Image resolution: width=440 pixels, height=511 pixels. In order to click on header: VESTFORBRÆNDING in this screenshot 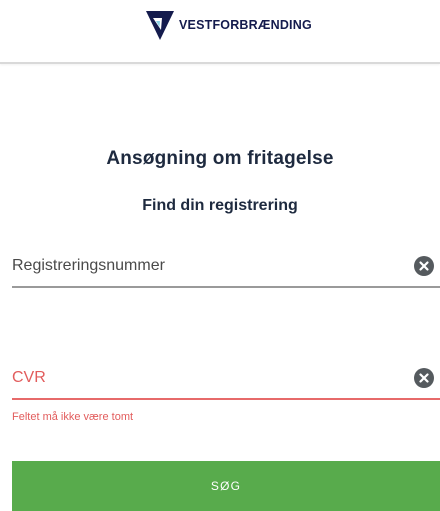, I will do `click(220, 32)`.